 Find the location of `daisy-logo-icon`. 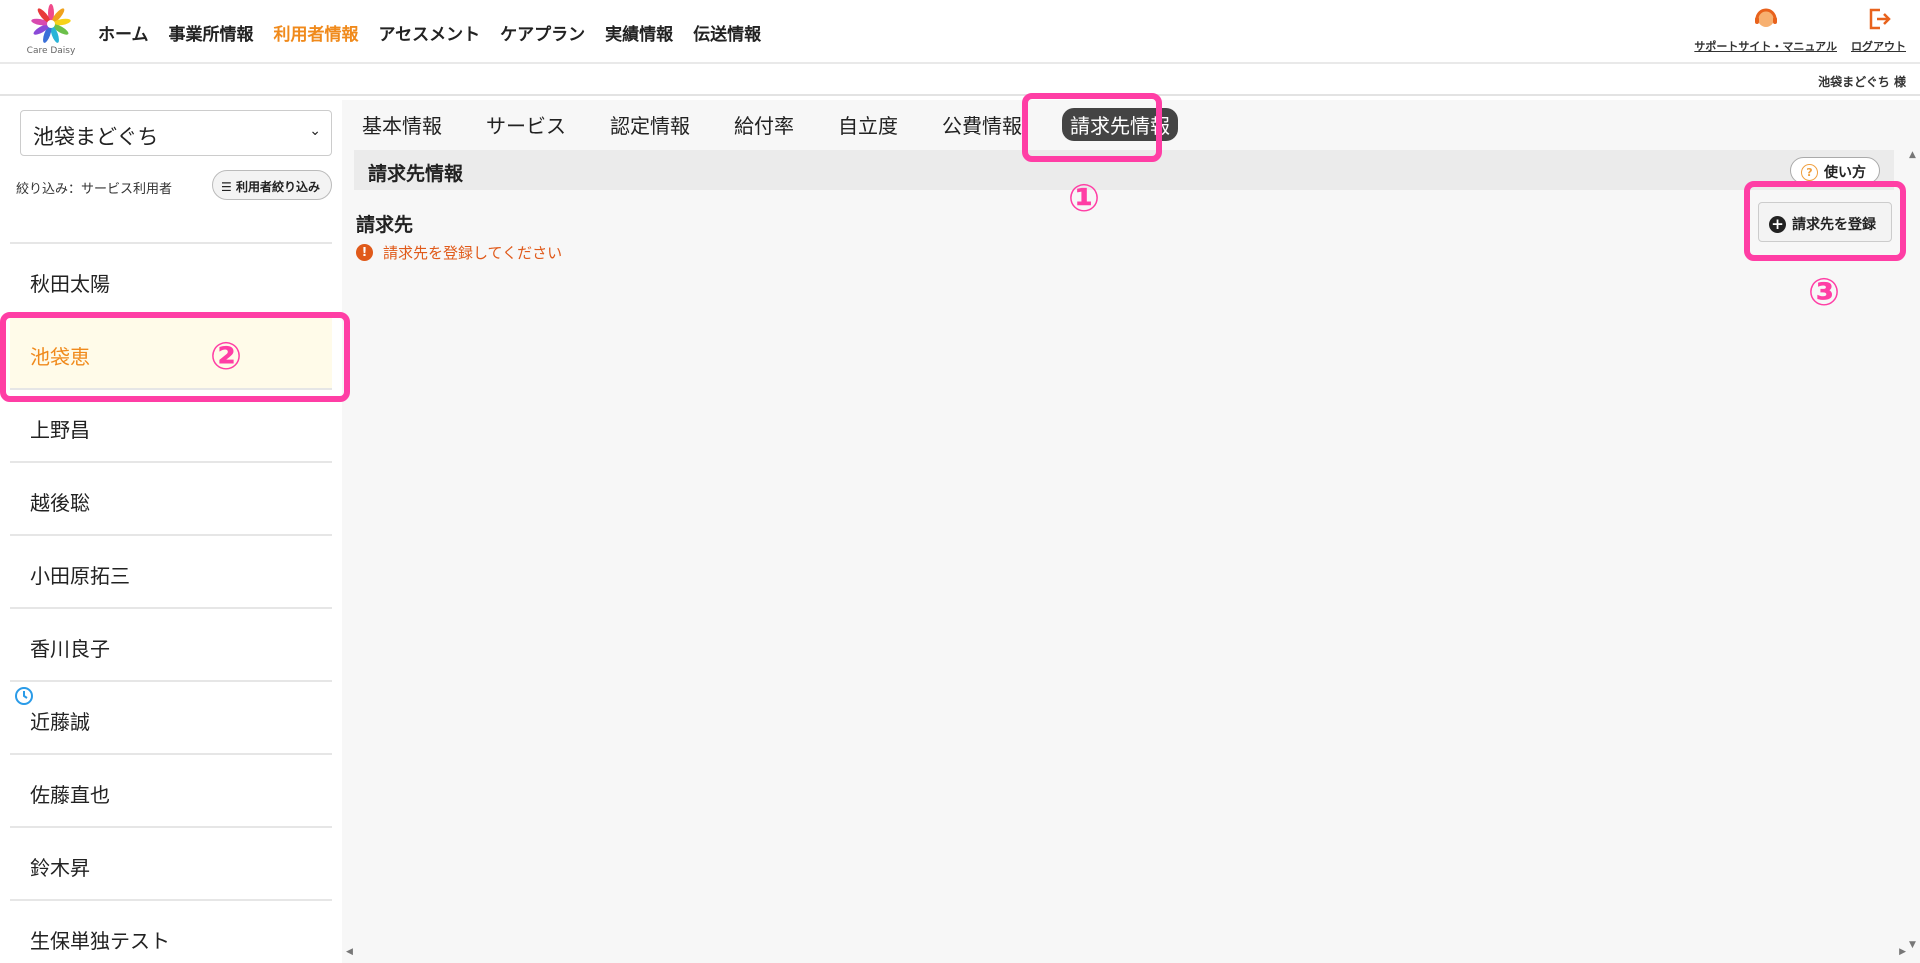

daisy-logo-icon is located at coordinates (51, 23).